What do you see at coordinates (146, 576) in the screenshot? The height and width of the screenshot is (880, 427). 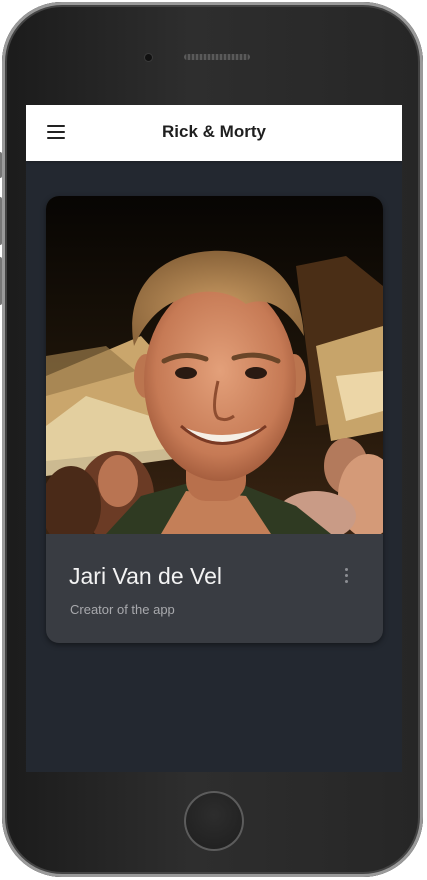 I see `card-title: Jari Van de Vel` at bounding box center [146, 576].